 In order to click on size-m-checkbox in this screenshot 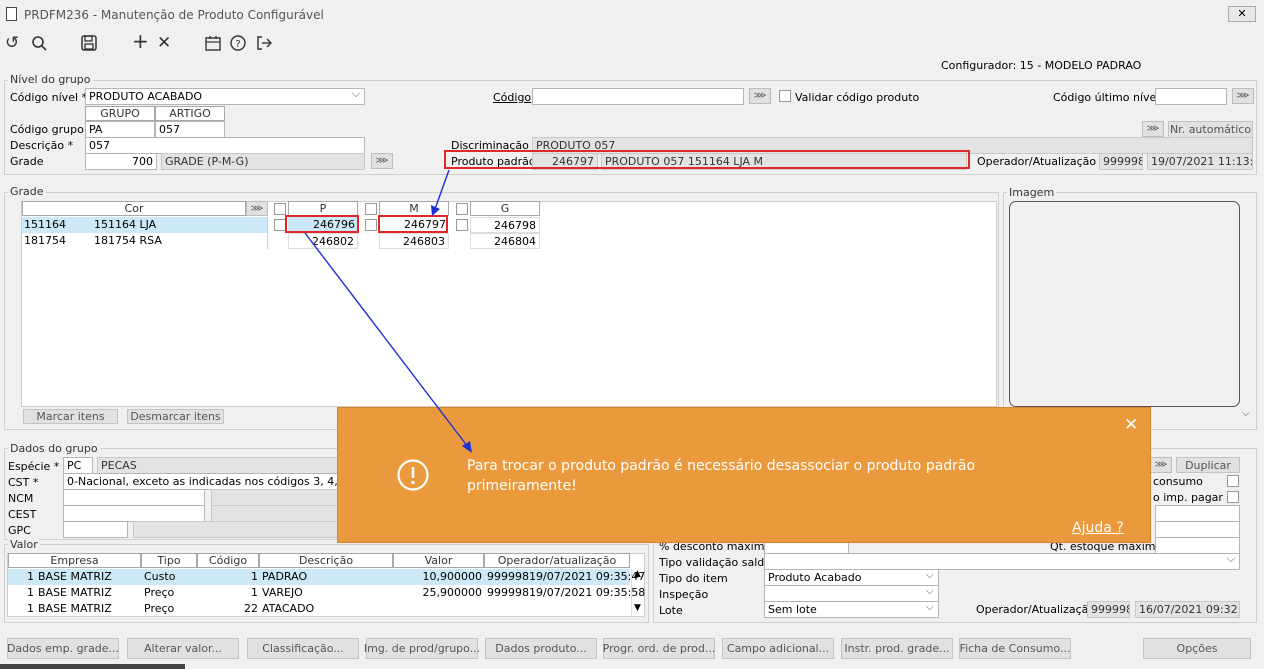, I will do `click(371, 209)`.